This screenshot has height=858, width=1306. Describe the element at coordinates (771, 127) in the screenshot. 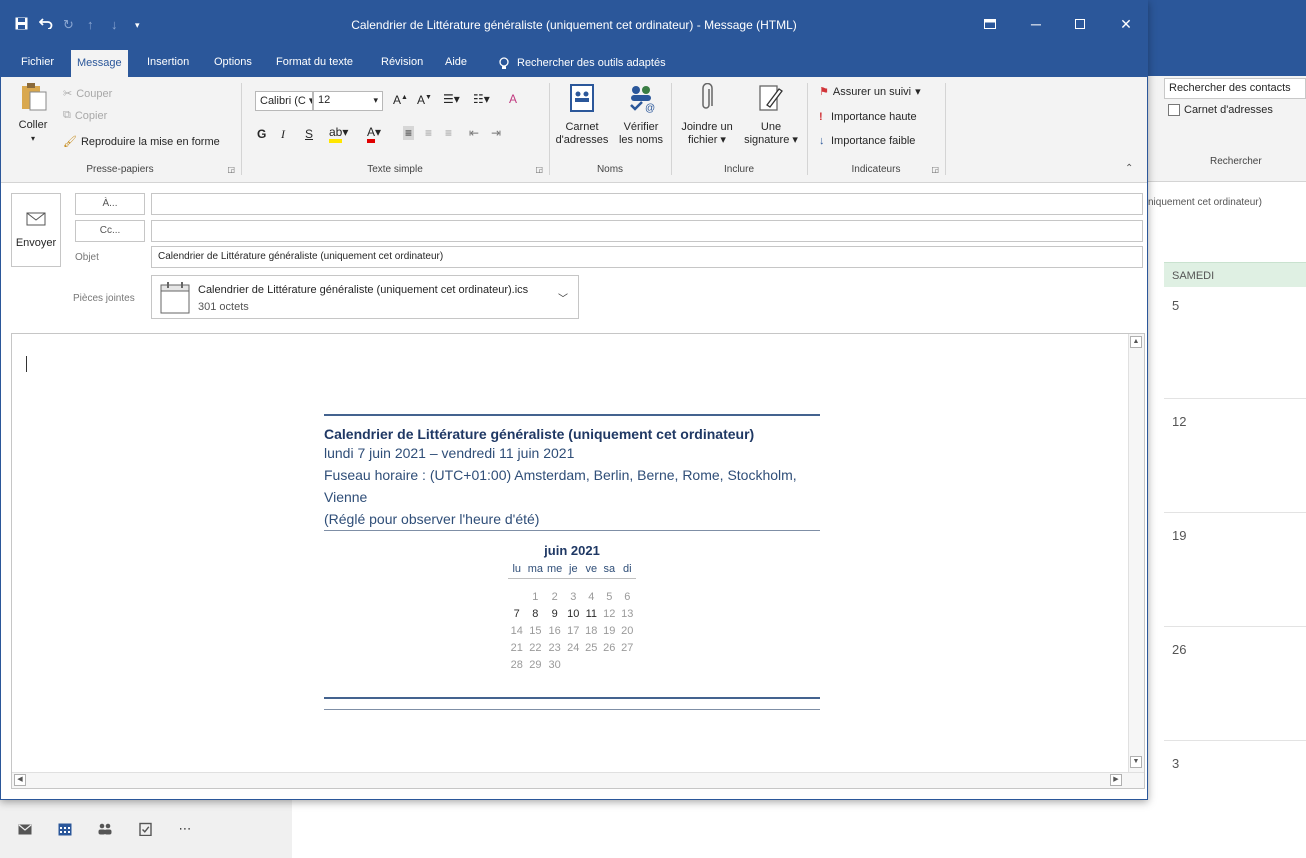

I see `signature-label-1: Une` at that location.